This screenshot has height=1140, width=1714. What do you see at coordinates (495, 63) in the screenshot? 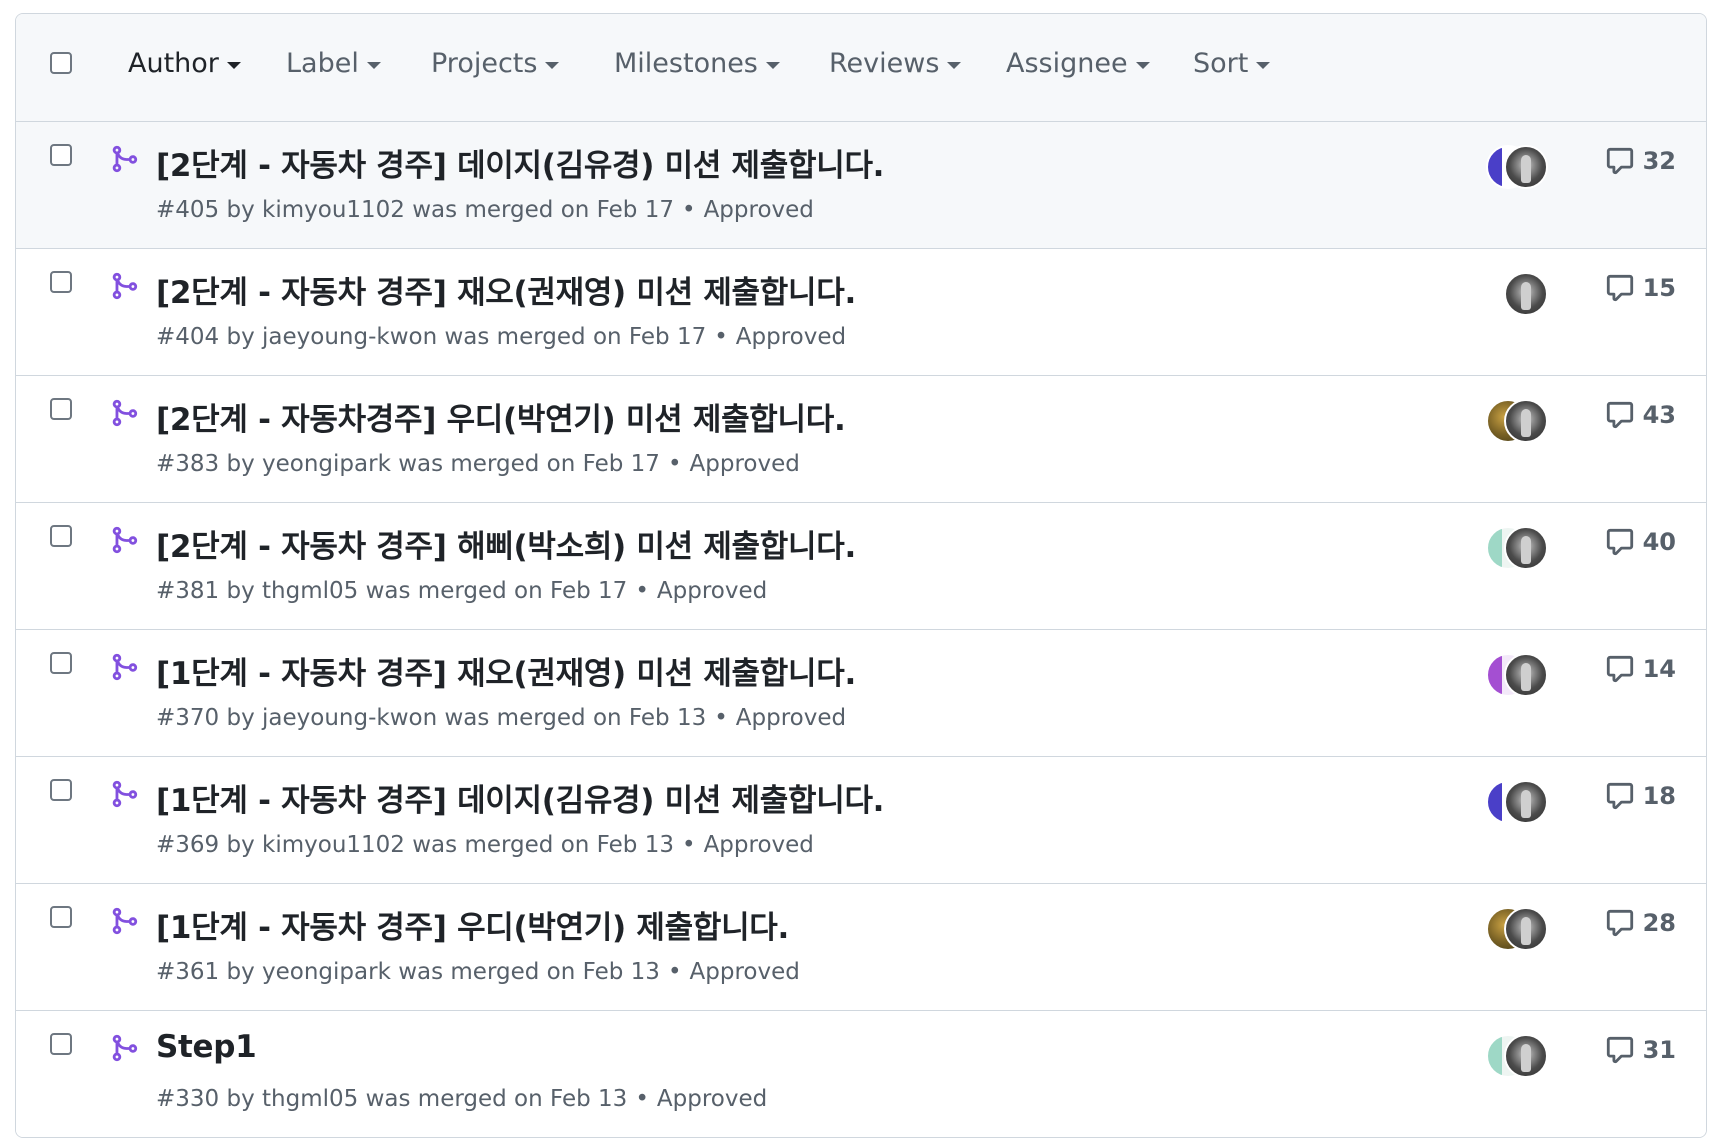
I see `projects-filter: Projects` at bounding box center [495, 63].